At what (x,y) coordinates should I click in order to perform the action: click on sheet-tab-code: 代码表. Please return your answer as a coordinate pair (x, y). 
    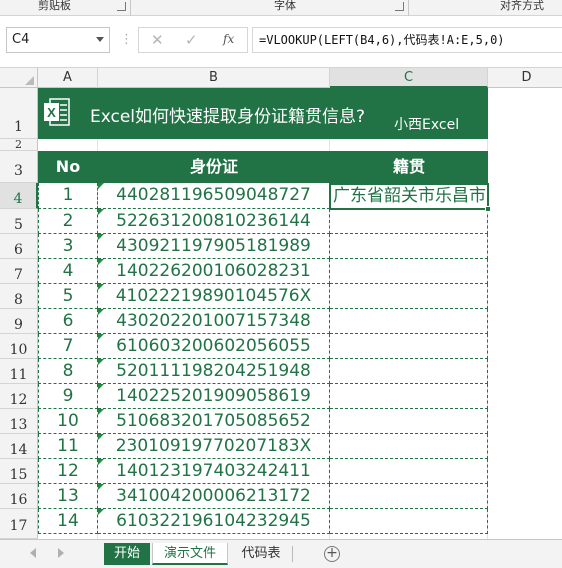
    Looking at the image, I should click on (261, 554).